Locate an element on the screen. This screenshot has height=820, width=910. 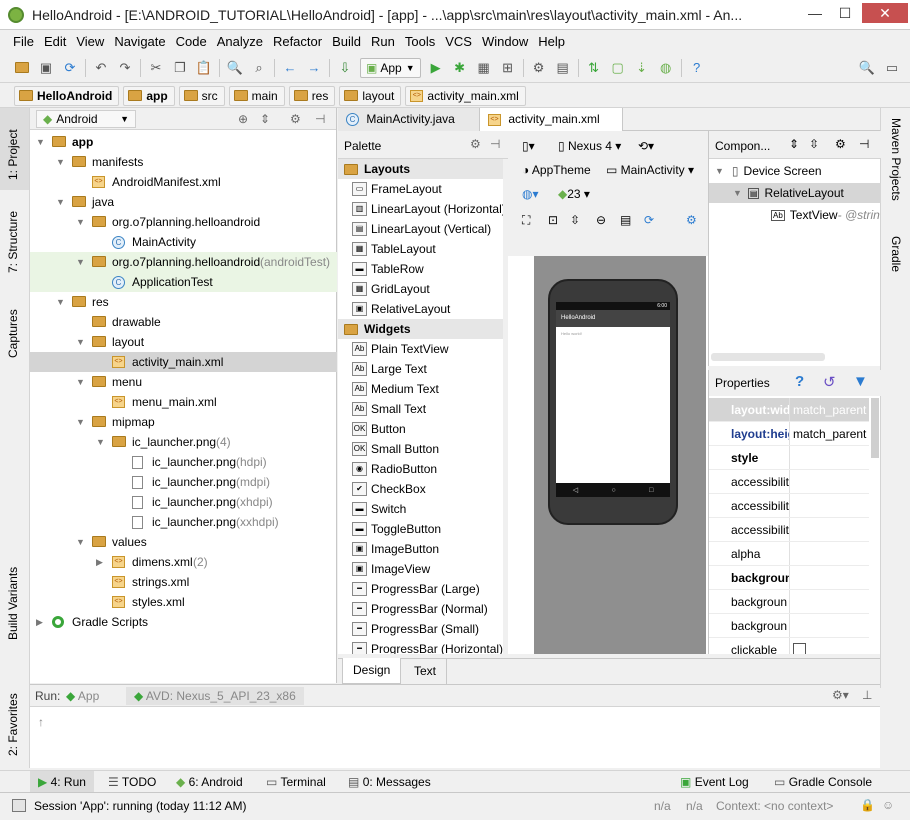
menu-help: Help is located at coordinates (551, 42).